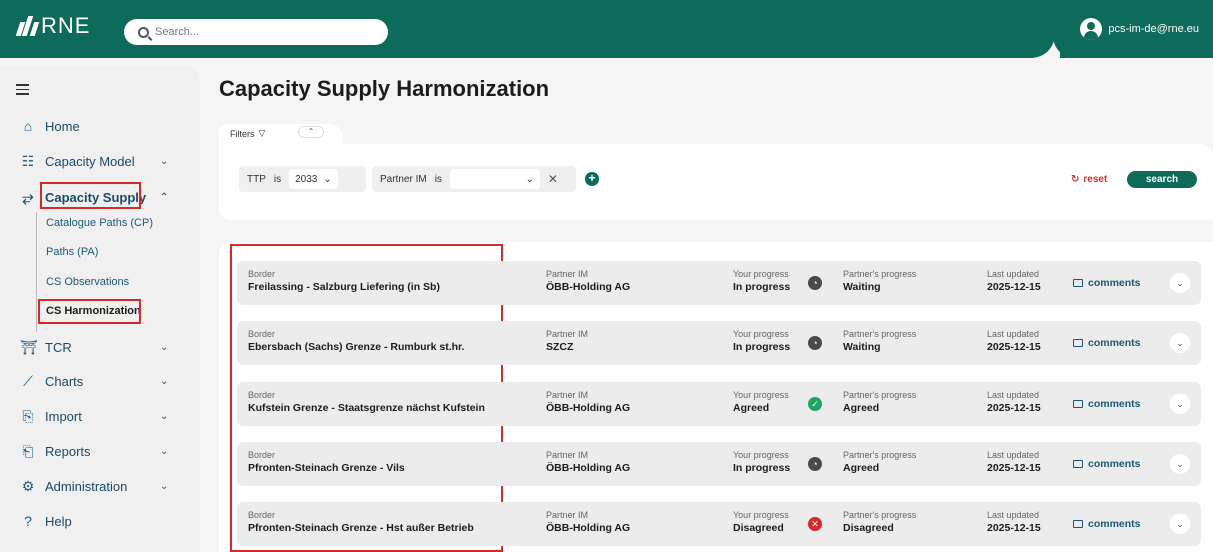 The width and height of the screenshot is (1213, 552). What do you see at coordinates (100, 521) in the screenshot?
I see `sidebar-item-help: ? Help` at bounding box center [100, 521].